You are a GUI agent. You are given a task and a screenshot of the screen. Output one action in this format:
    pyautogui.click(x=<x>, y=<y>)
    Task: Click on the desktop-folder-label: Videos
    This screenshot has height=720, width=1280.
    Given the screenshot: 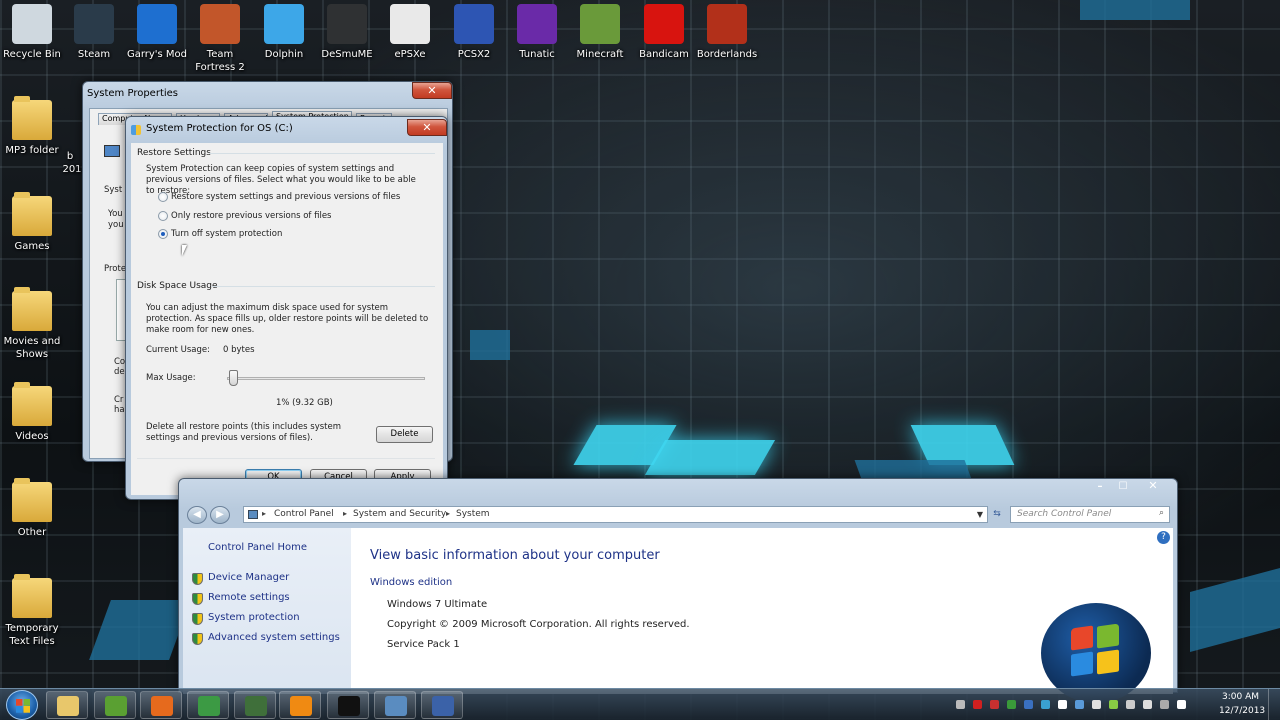 What is the action you would take?
    pyautogui.click(x=32, y=436)
    